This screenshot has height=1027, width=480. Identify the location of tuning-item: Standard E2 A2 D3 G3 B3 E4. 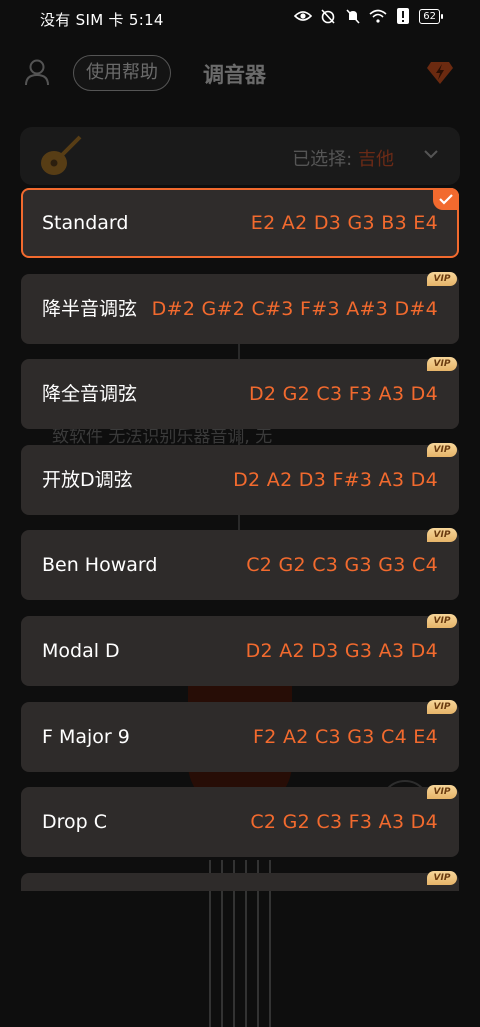
(240, 223).